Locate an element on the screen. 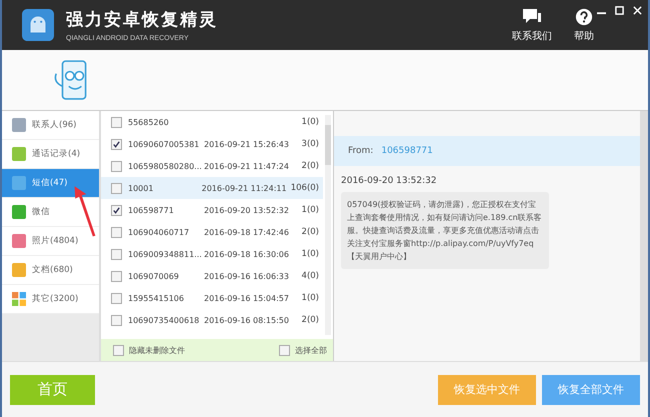  message-row: 10690607005381 2016-09-21 15:26:43 3(0) is located at coordinates (212, 144).